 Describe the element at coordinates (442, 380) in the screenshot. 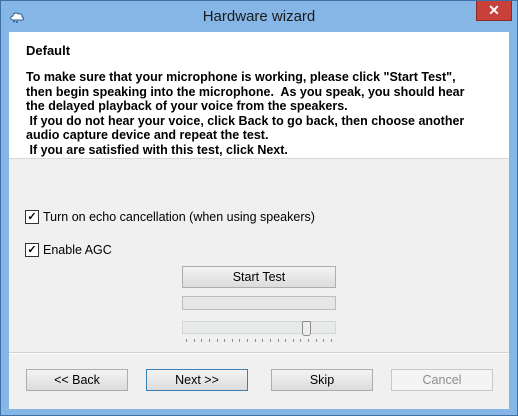

I see `cancel-button: Cancel` at that location.